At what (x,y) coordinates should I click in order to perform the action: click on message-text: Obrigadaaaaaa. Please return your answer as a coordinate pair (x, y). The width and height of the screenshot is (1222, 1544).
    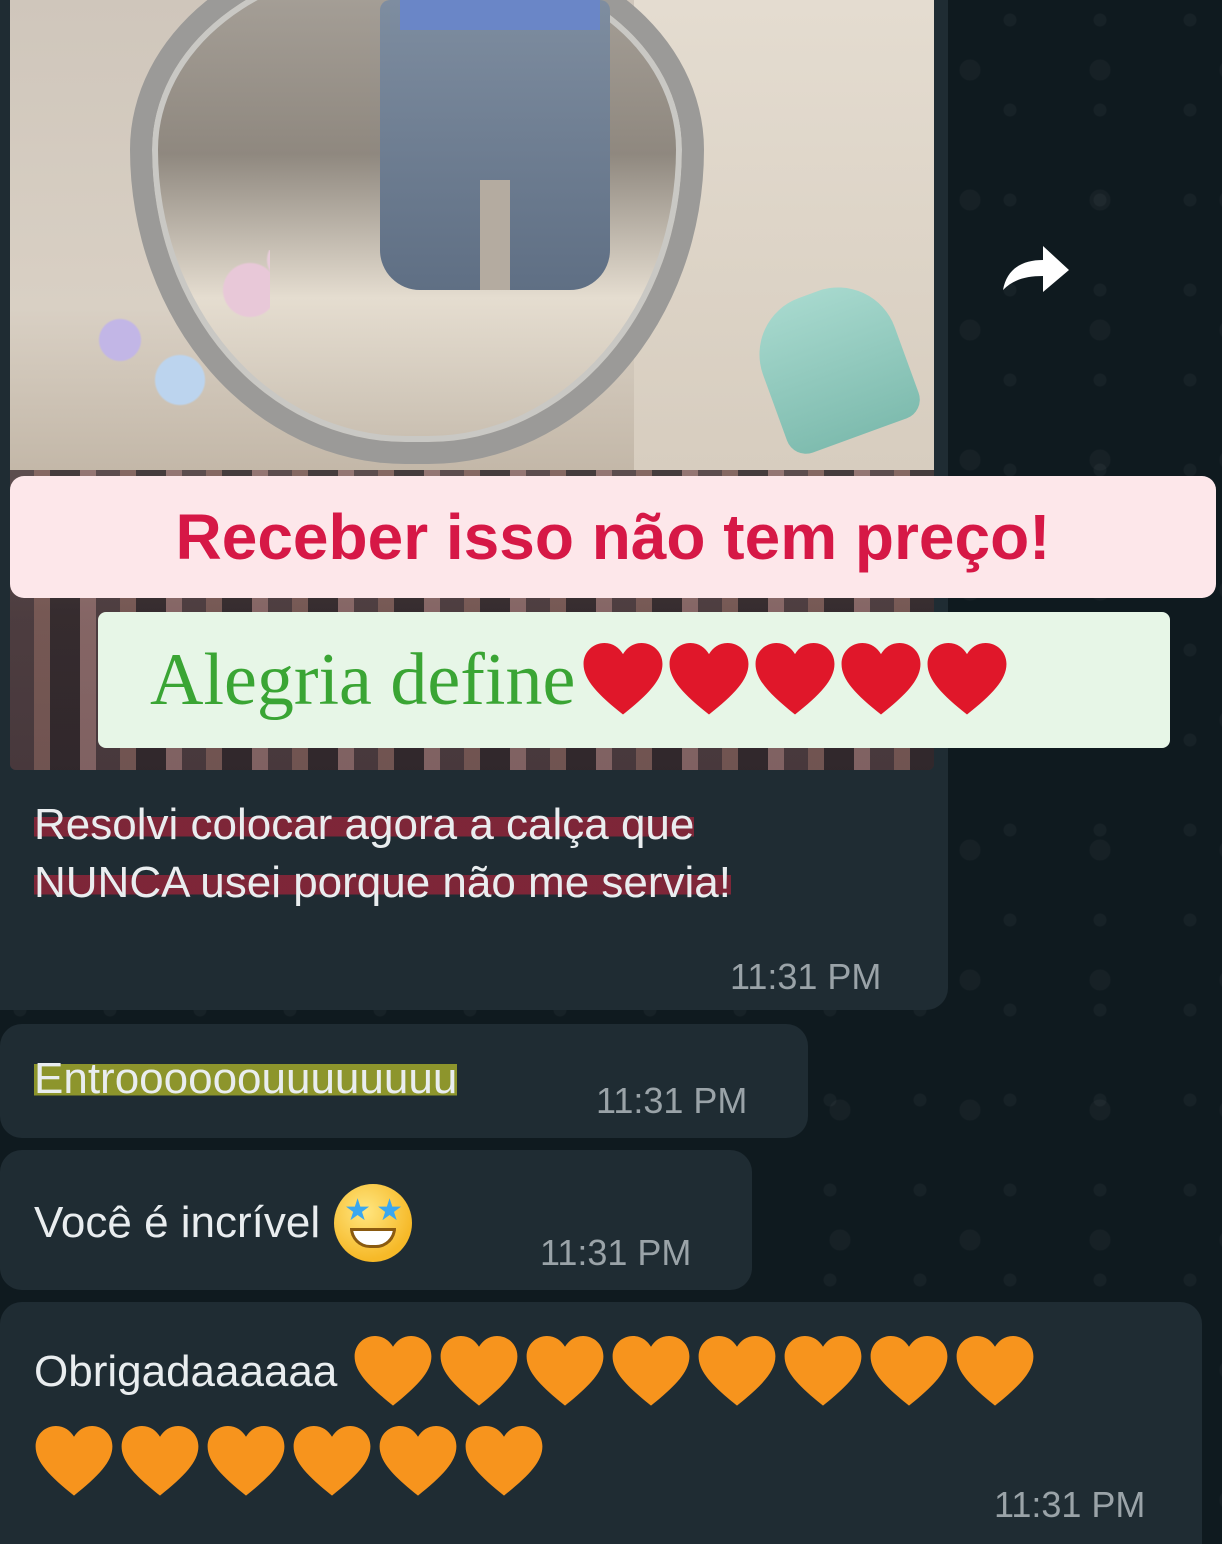
    Looking at the image, I should click on (537, 1372).